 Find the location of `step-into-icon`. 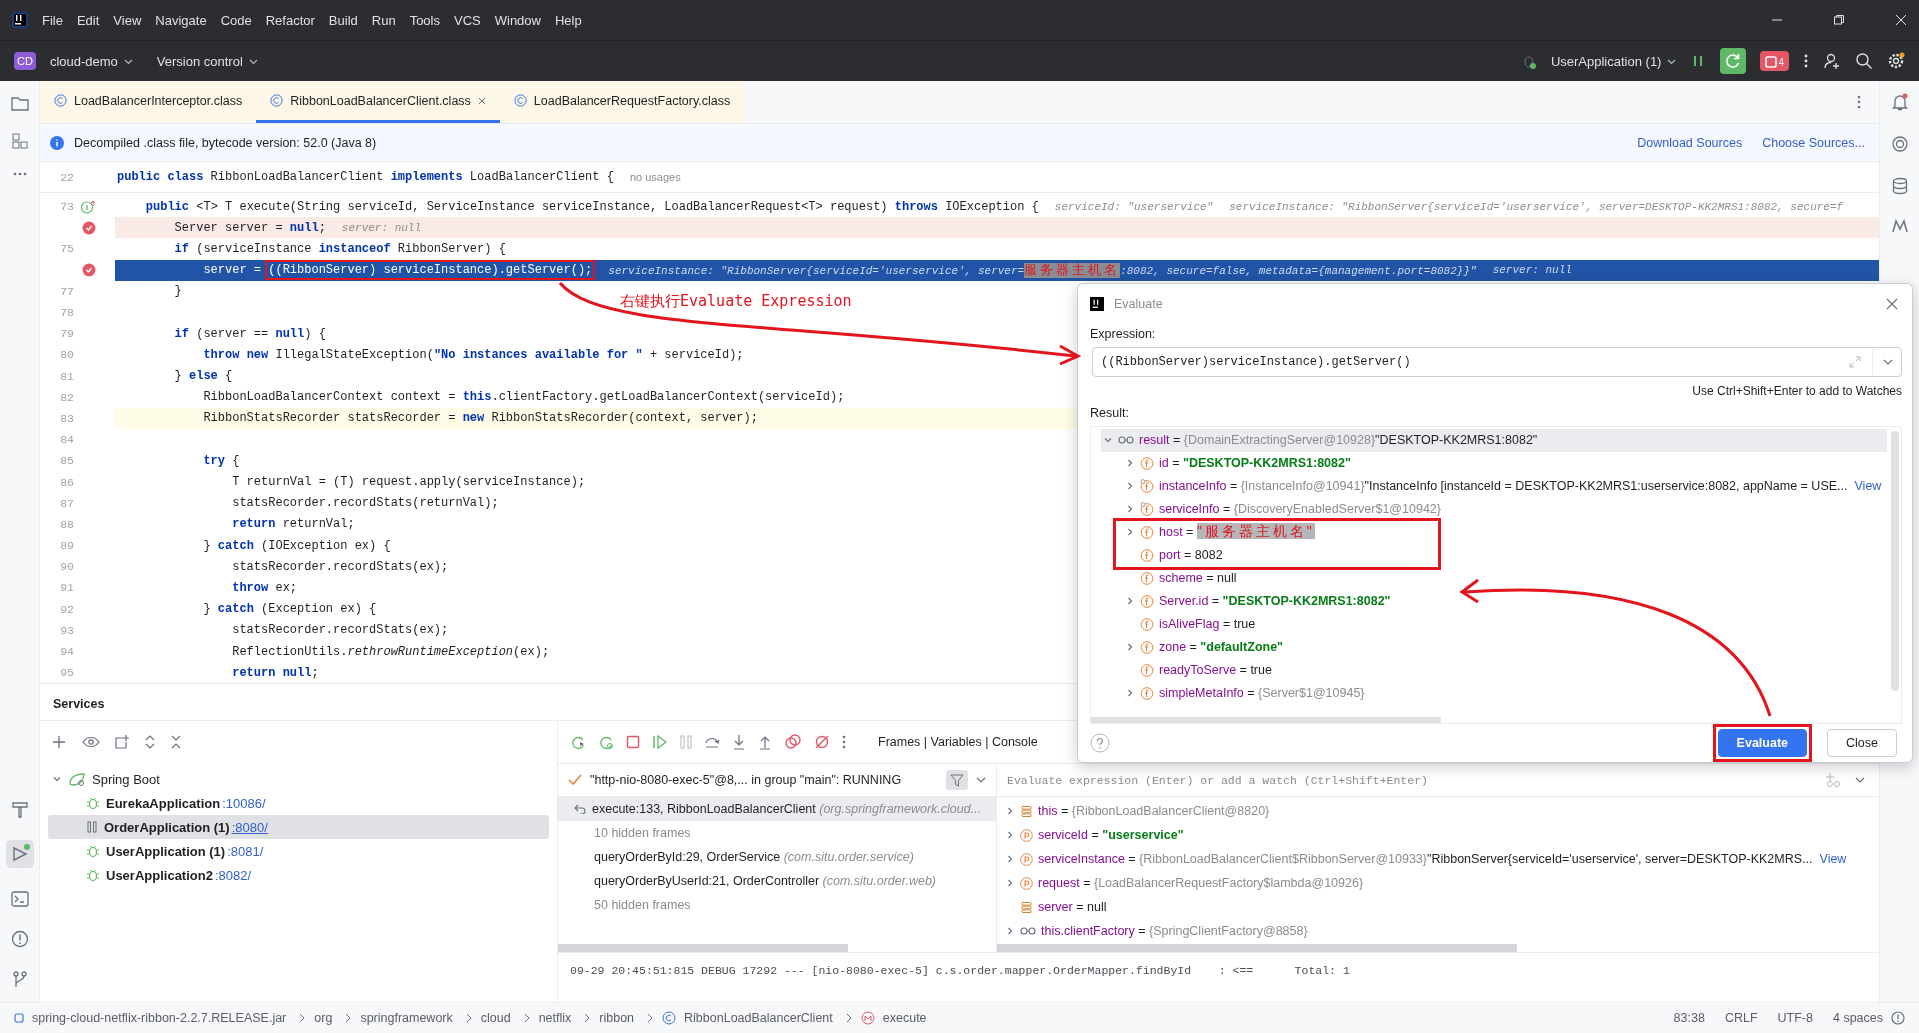

step-into-icon is located at coordinates (739, 742).